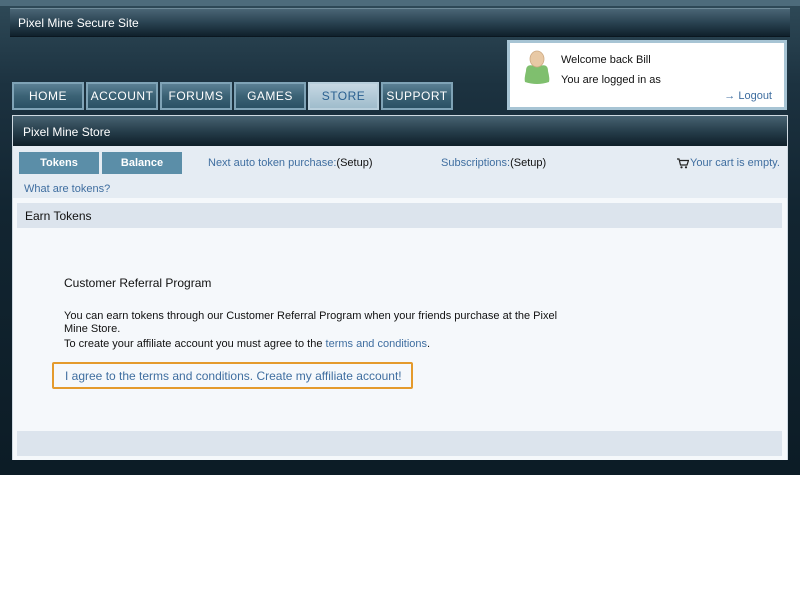 The height and width of the screenshot is (600, 800). I want to click on logged-in-text: You are logged in as, so click(611, 80).